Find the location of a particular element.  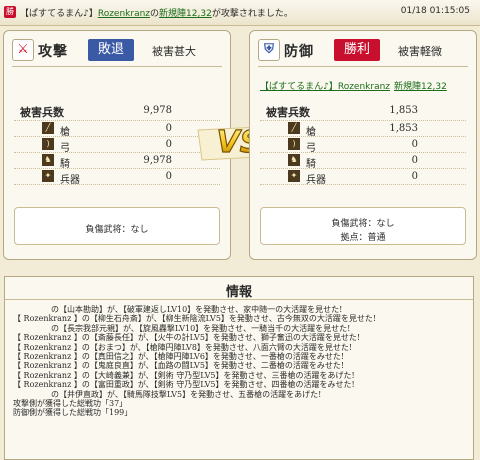

unit-value: 1,853 is located at coordinates (403, 128).